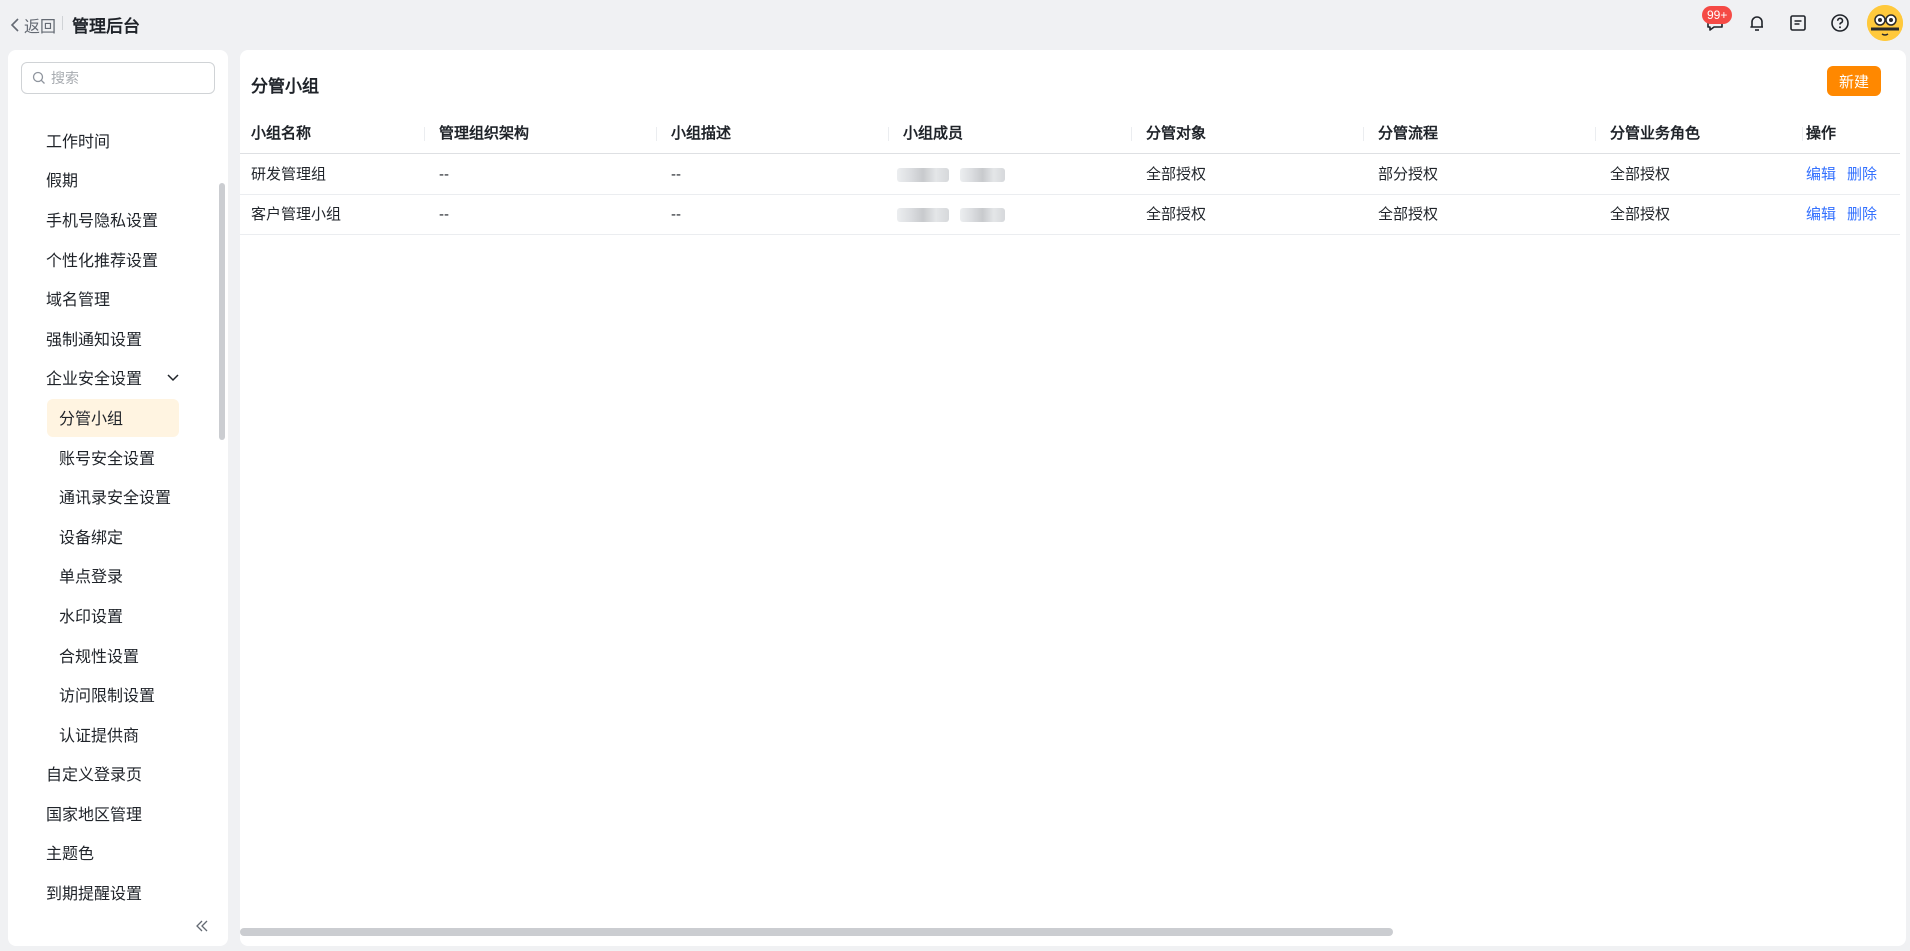  Describe the element at coordinates (107, 697) in the screenshot. I see `sidebar-item-label: 访问限制设置` at that location.